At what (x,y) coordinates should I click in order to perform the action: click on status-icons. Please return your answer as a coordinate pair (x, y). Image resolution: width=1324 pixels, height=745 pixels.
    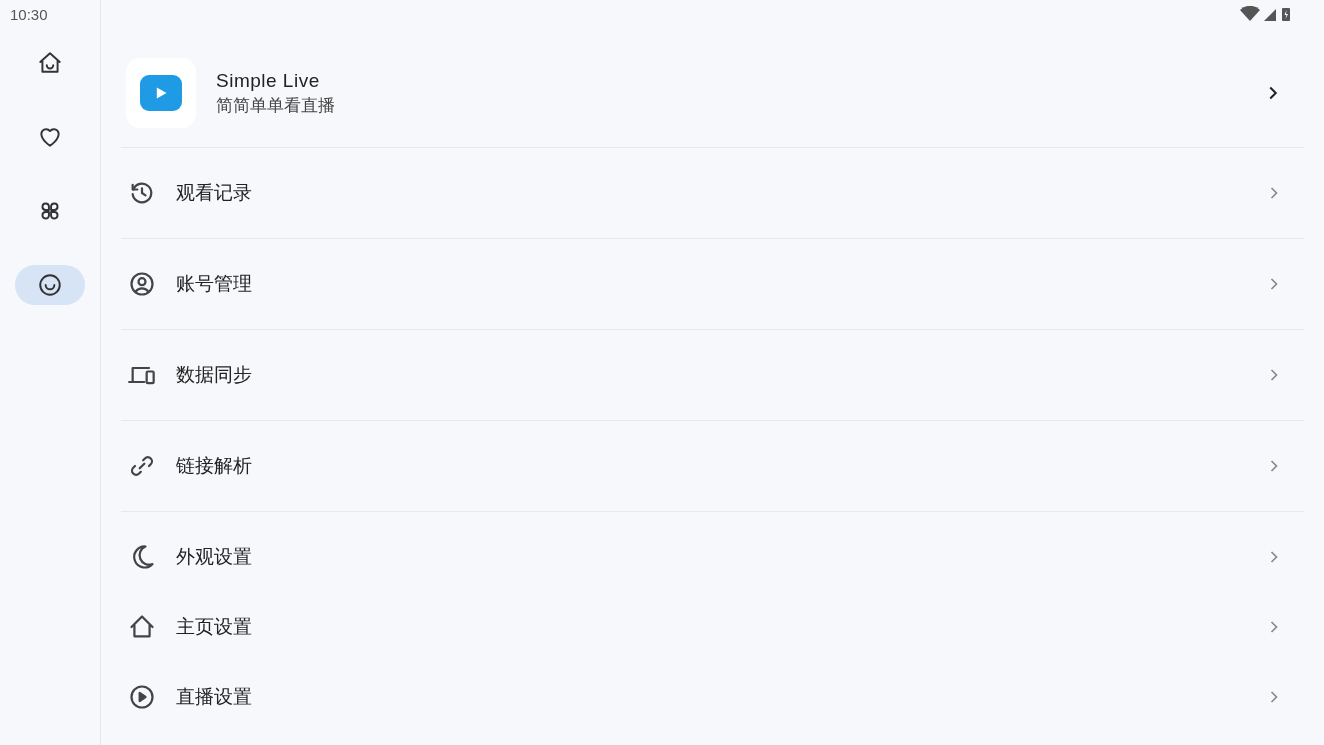
    Looking at the image, I should click on (1266, 14).